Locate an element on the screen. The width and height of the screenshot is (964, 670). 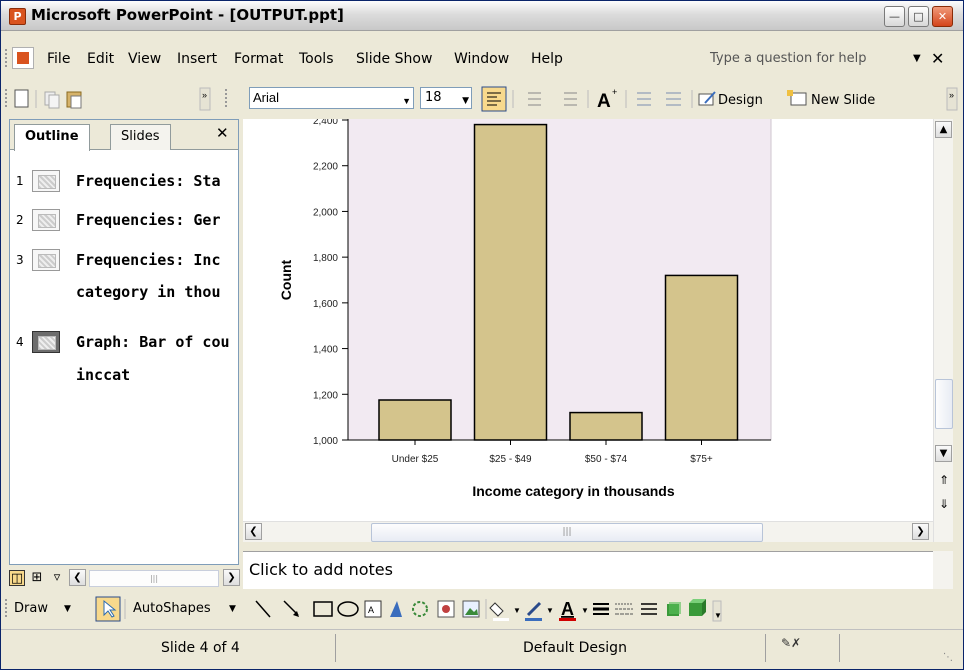
close-button: ✕ is located at coordinates (942, 16).